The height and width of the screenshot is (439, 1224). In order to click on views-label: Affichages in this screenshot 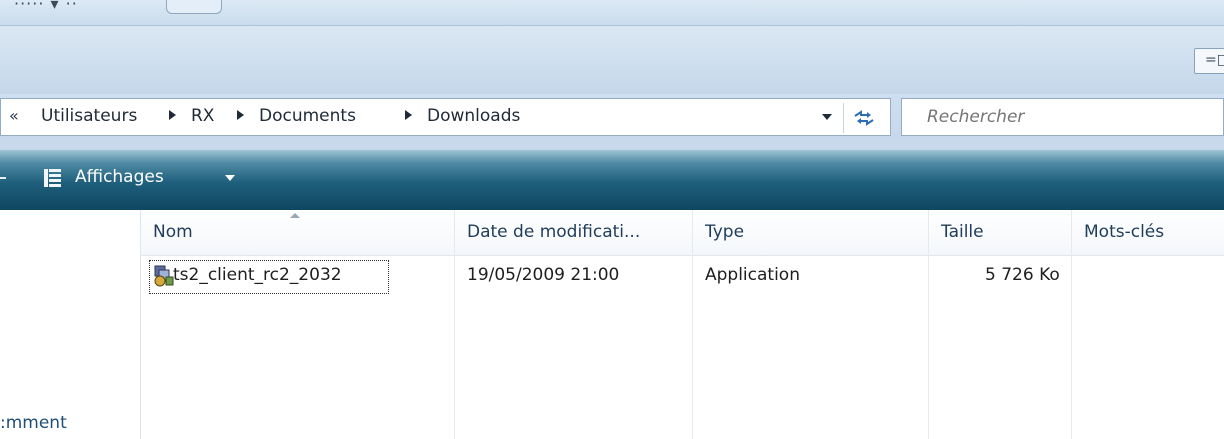, I will do `click(119, 177)`.